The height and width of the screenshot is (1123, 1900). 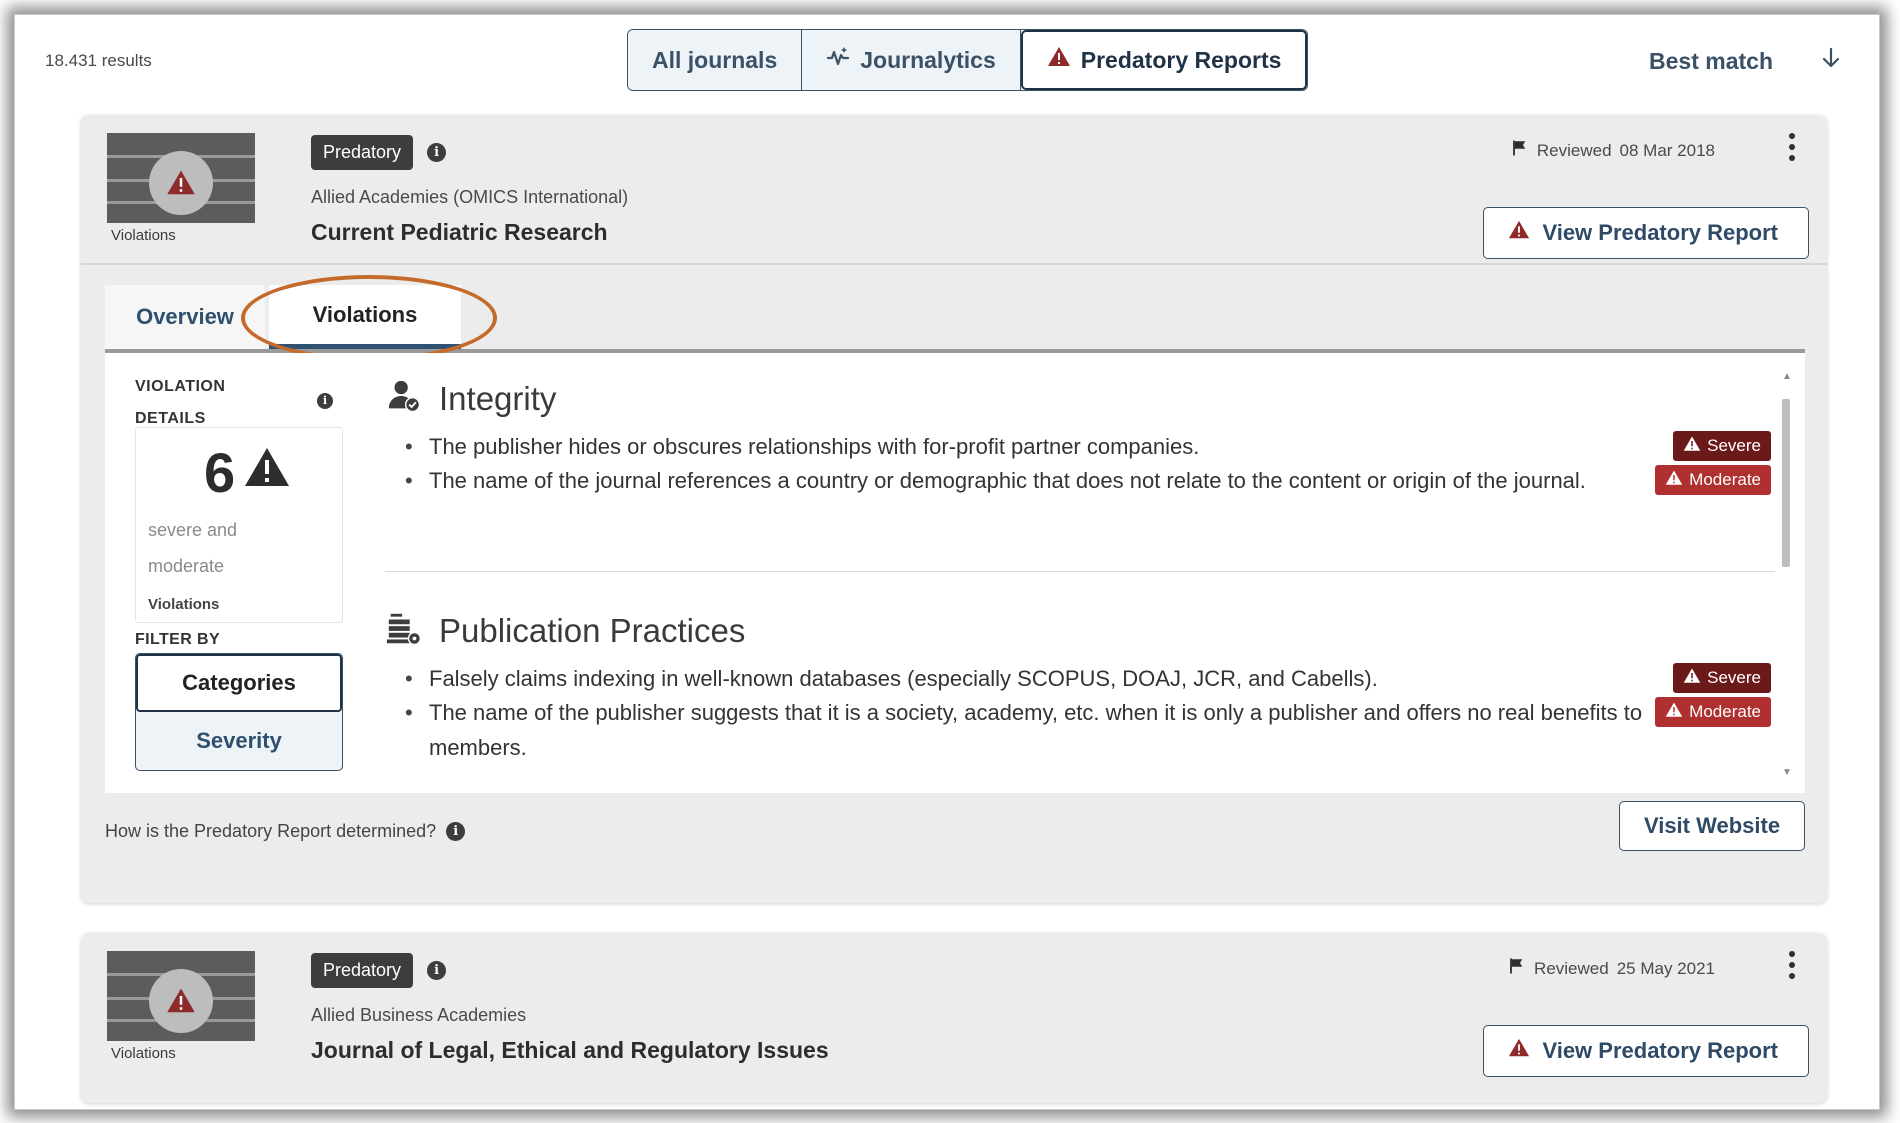 I want to click on section-title: Publication Practices, so click(x=592, y=630).